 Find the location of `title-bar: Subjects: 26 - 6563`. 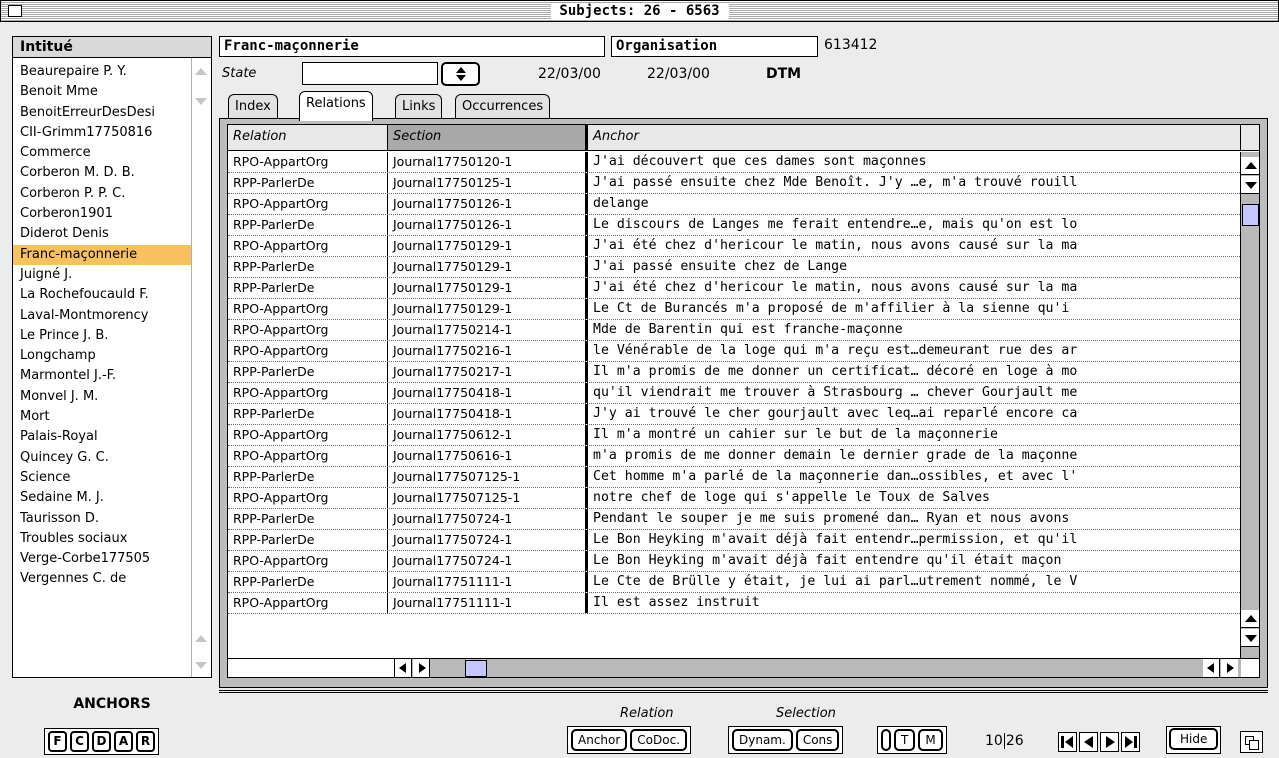

title-bar: Subjects: 26 - 6563 is located at coordinates (639, 11).